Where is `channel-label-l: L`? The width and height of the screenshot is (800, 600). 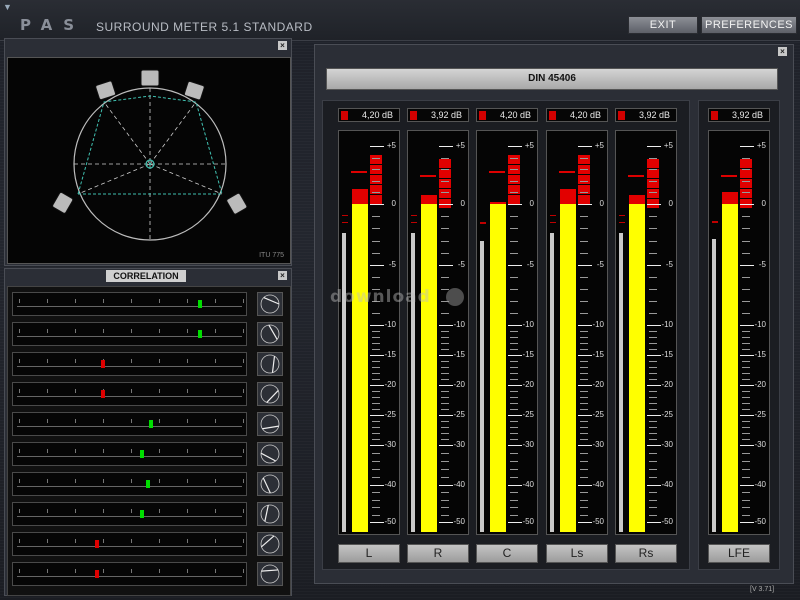
channel-label-l: L is located at coordinates (369, 553).